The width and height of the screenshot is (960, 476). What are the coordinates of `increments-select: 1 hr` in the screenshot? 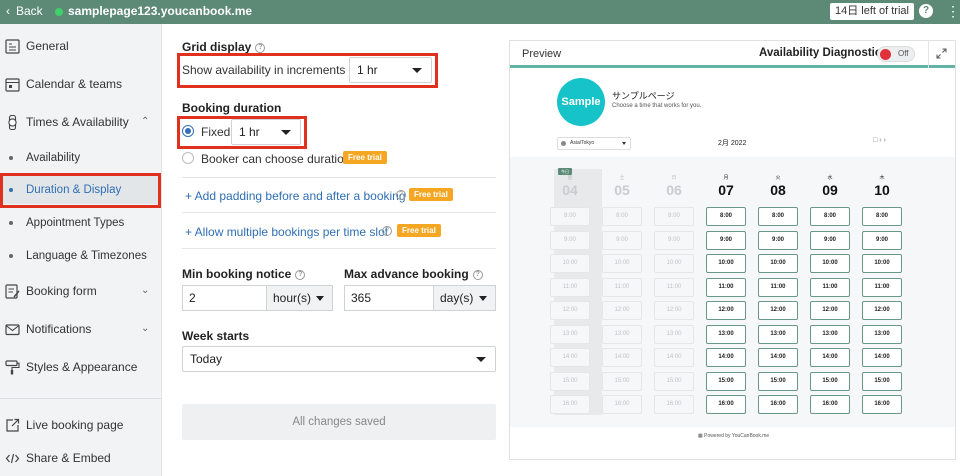 It's located at (390, 70).